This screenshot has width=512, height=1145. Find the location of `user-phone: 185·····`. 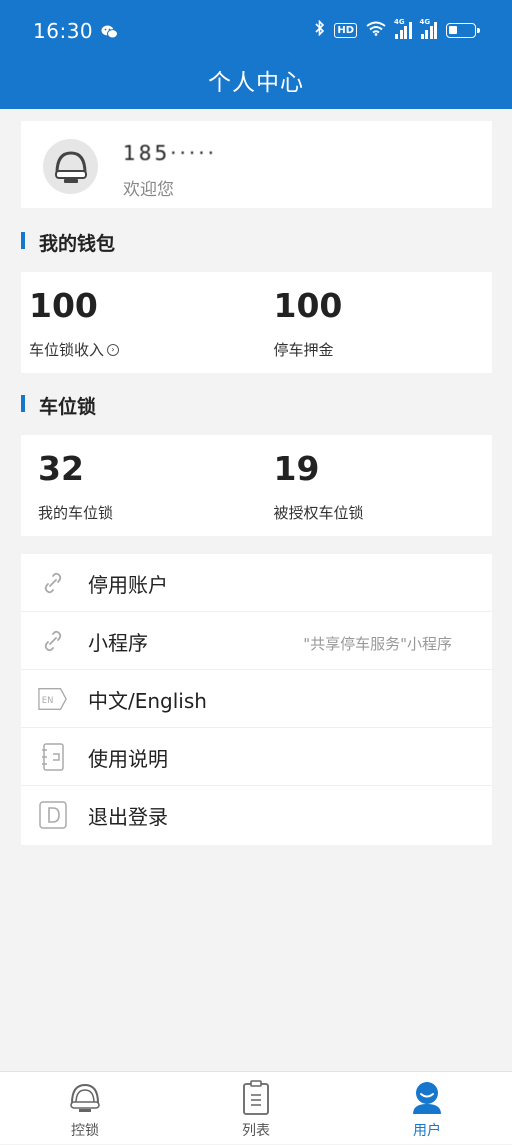

user-phone: 185····· is located at coordinates (170, 153).